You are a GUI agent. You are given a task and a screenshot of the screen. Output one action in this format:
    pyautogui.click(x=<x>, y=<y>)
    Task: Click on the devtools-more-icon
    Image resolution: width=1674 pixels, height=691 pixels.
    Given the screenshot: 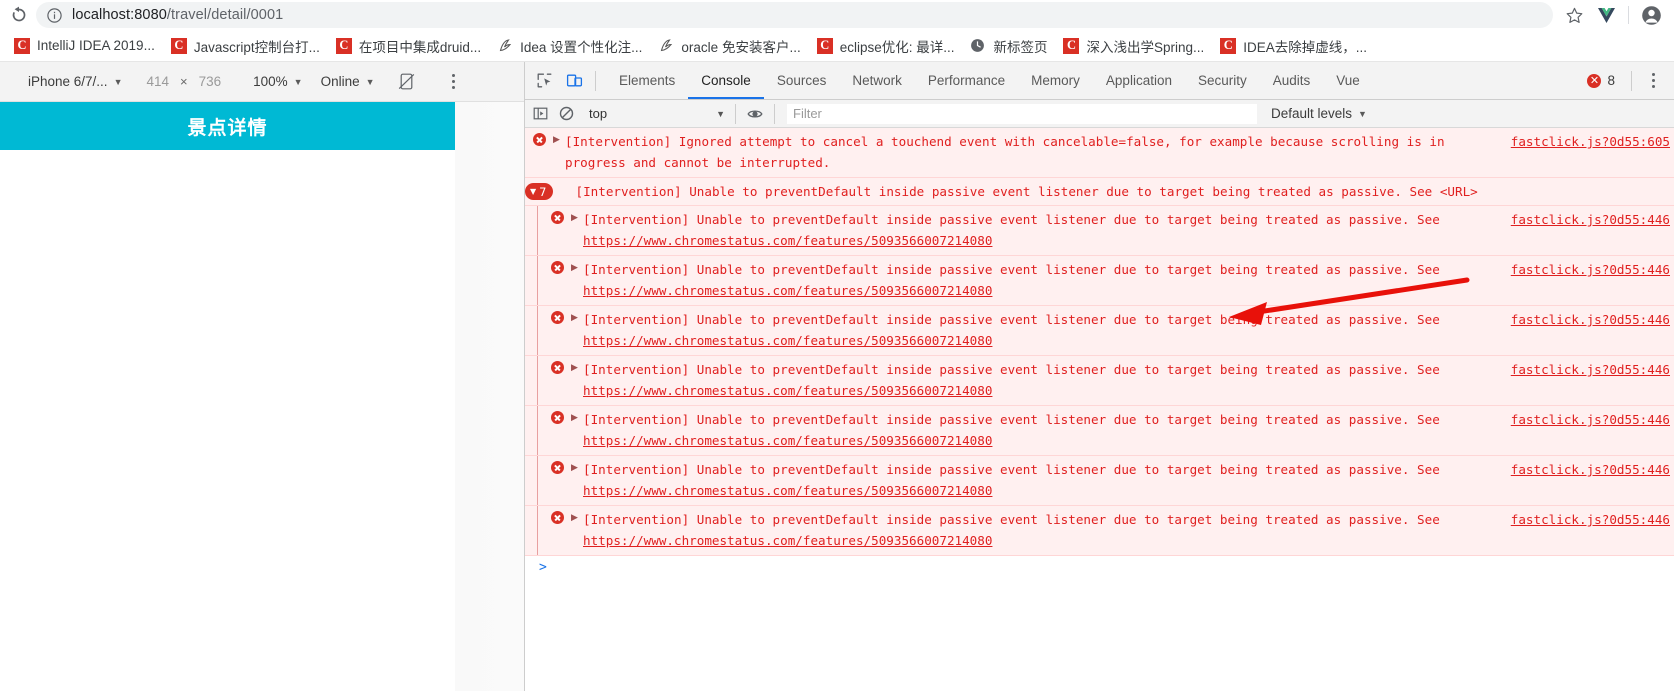 What is the action you would take?
    pyautogui.click(x=1653, y=81)
    